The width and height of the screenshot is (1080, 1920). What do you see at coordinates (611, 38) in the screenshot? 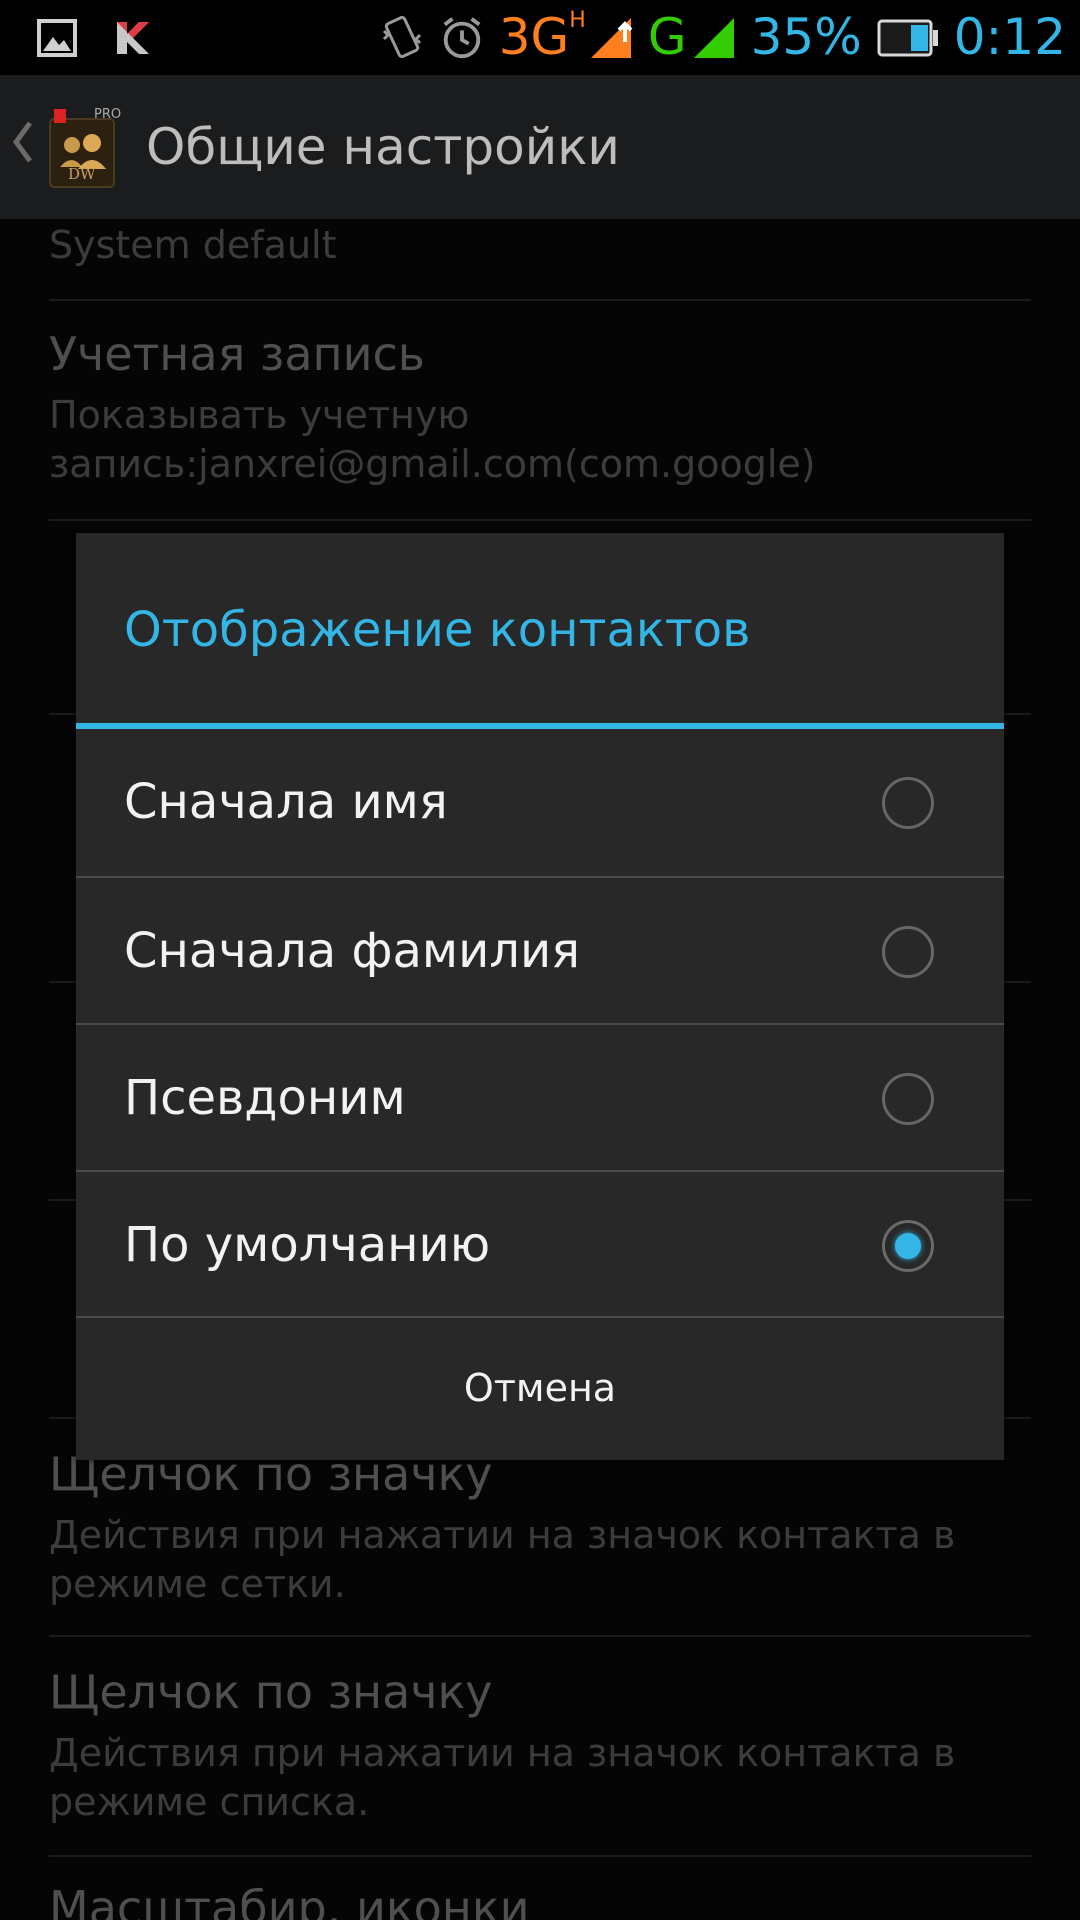
I see `signal-orange-icon` at bounding box center [611, 38].